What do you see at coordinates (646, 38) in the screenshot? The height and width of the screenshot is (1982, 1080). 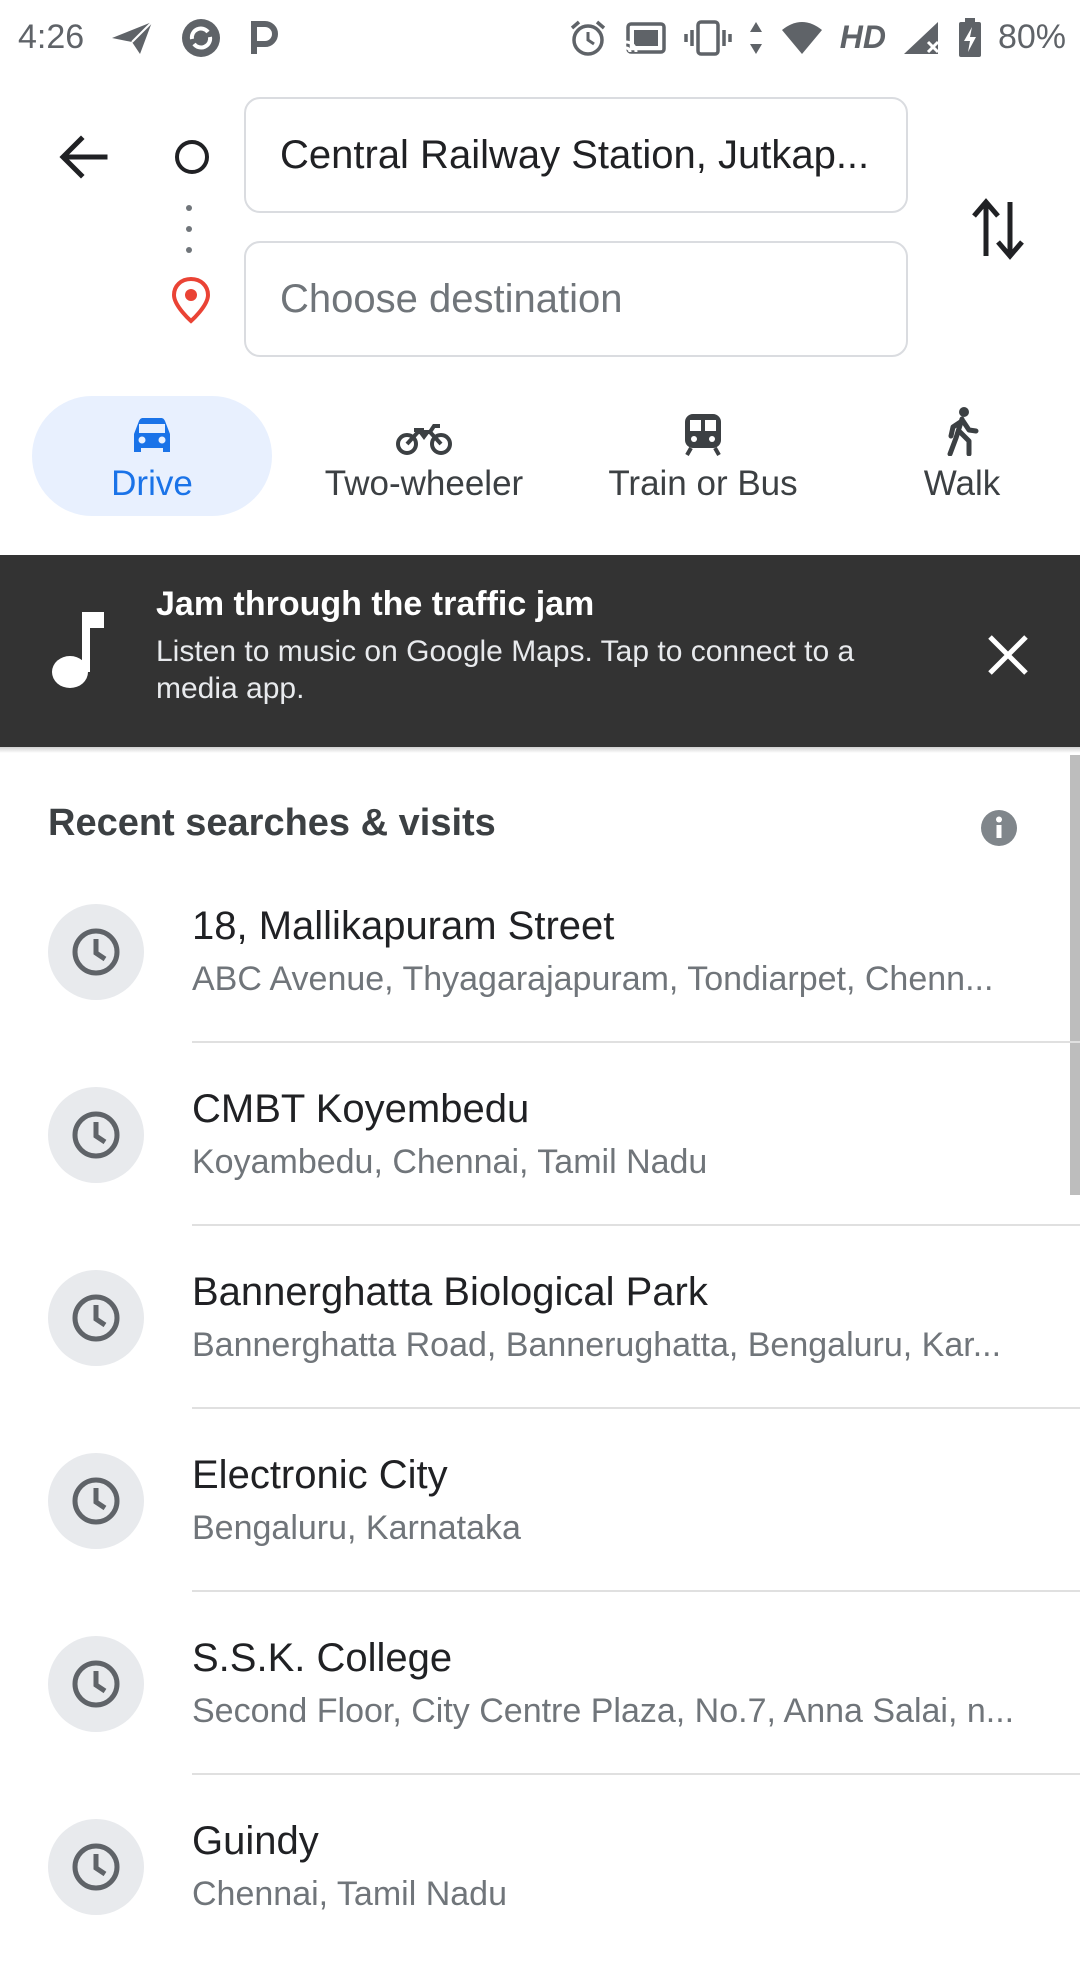 I see `cast-icon` at bounding box center [646, 38].